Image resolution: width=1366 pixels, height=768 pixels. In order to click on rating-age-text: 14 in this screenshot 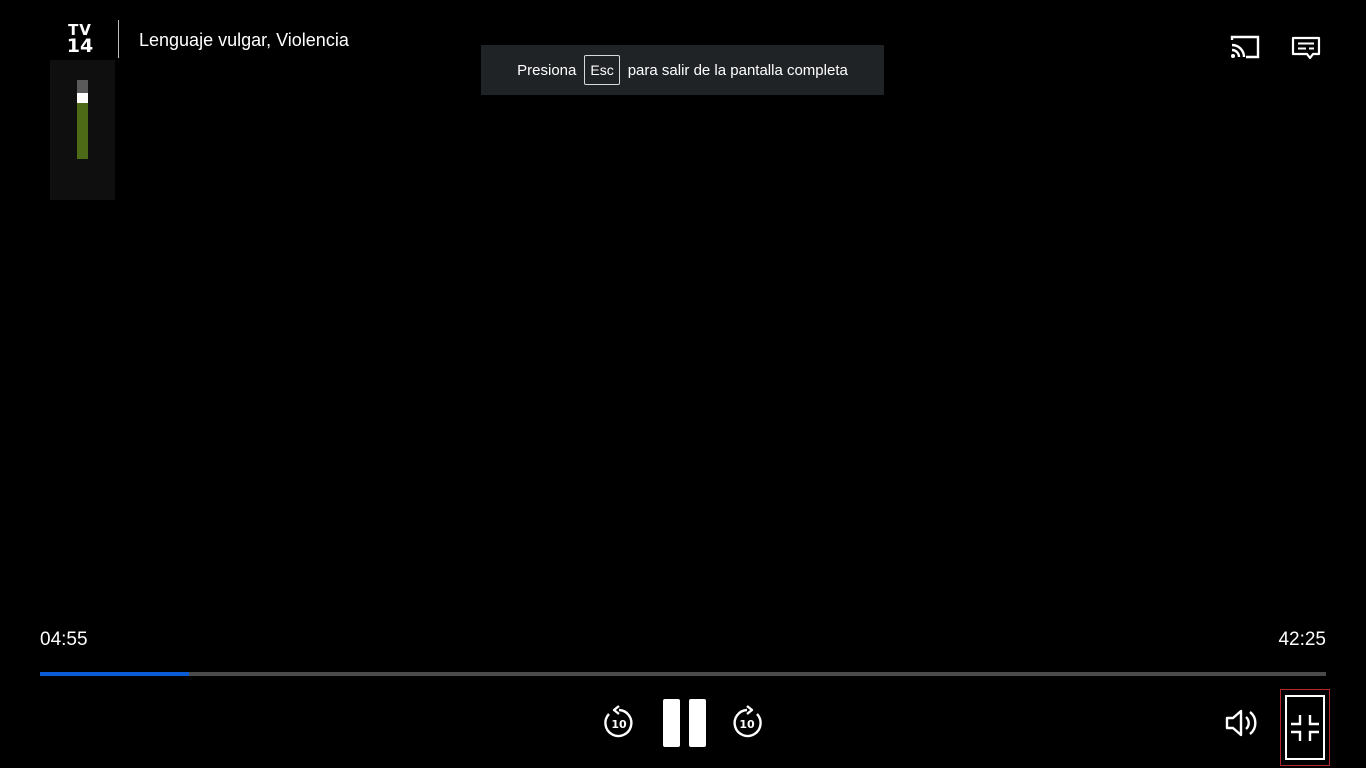, I will do `click(80, 45)`.